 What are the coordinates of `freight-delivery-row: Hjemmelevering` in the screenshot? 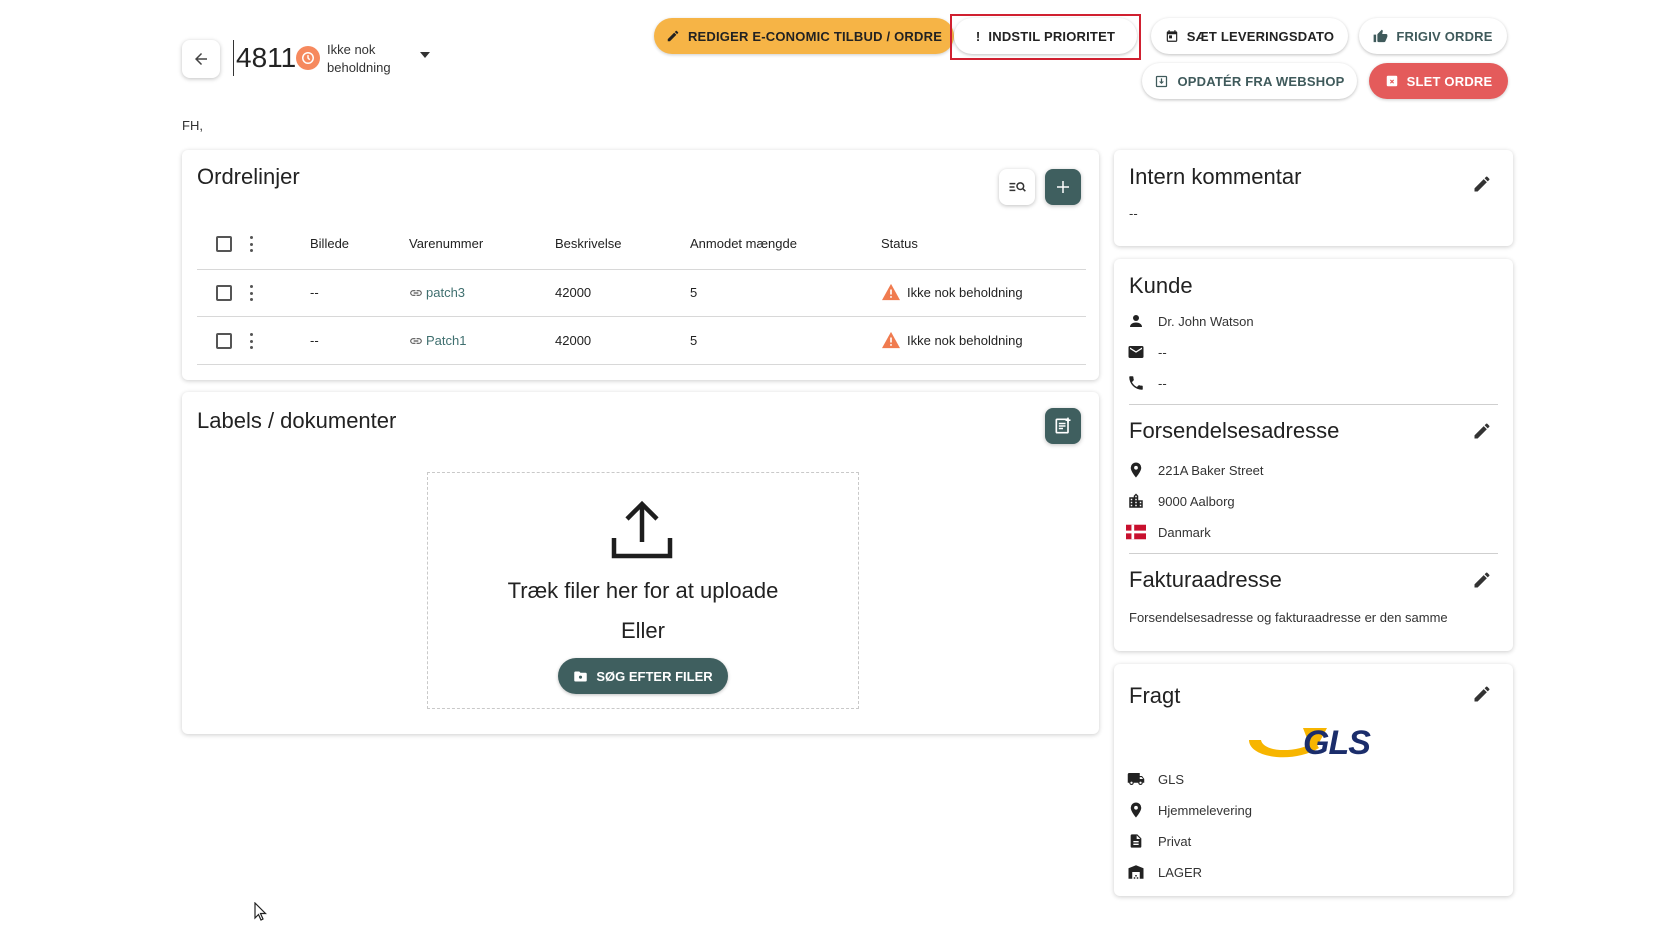 It's located at (1189, 810).